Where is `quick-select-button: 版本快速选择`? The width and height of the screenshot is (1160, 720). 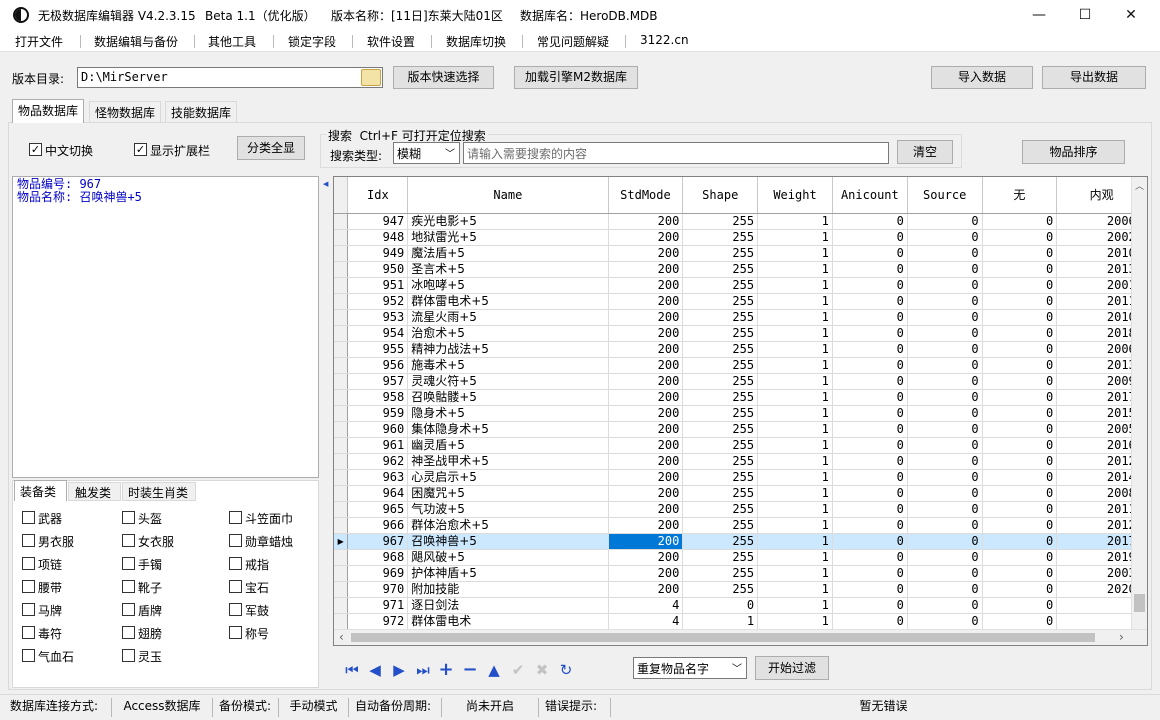
quick-select-button: 版本快速选择 is located at coordinates (443, 77).